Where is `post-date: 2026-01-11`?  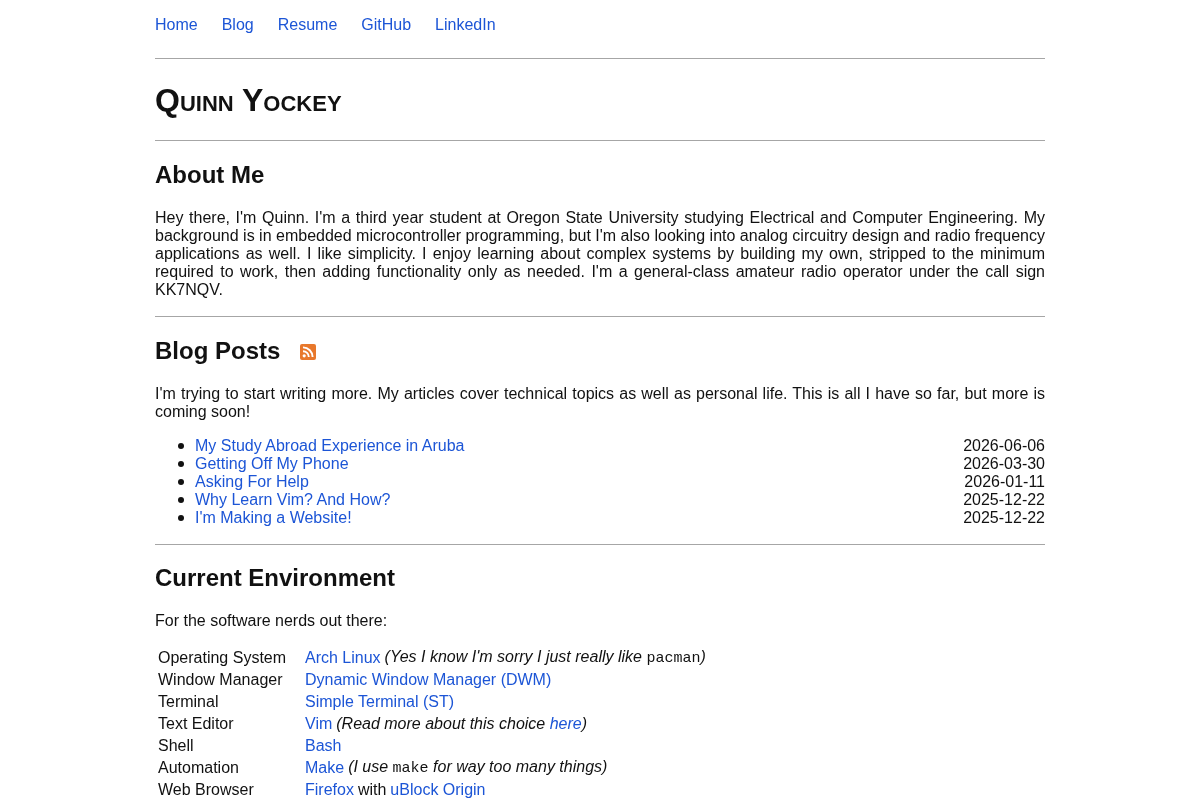
post-date: 2026-01-11 is located at coordinates (1004, 482).